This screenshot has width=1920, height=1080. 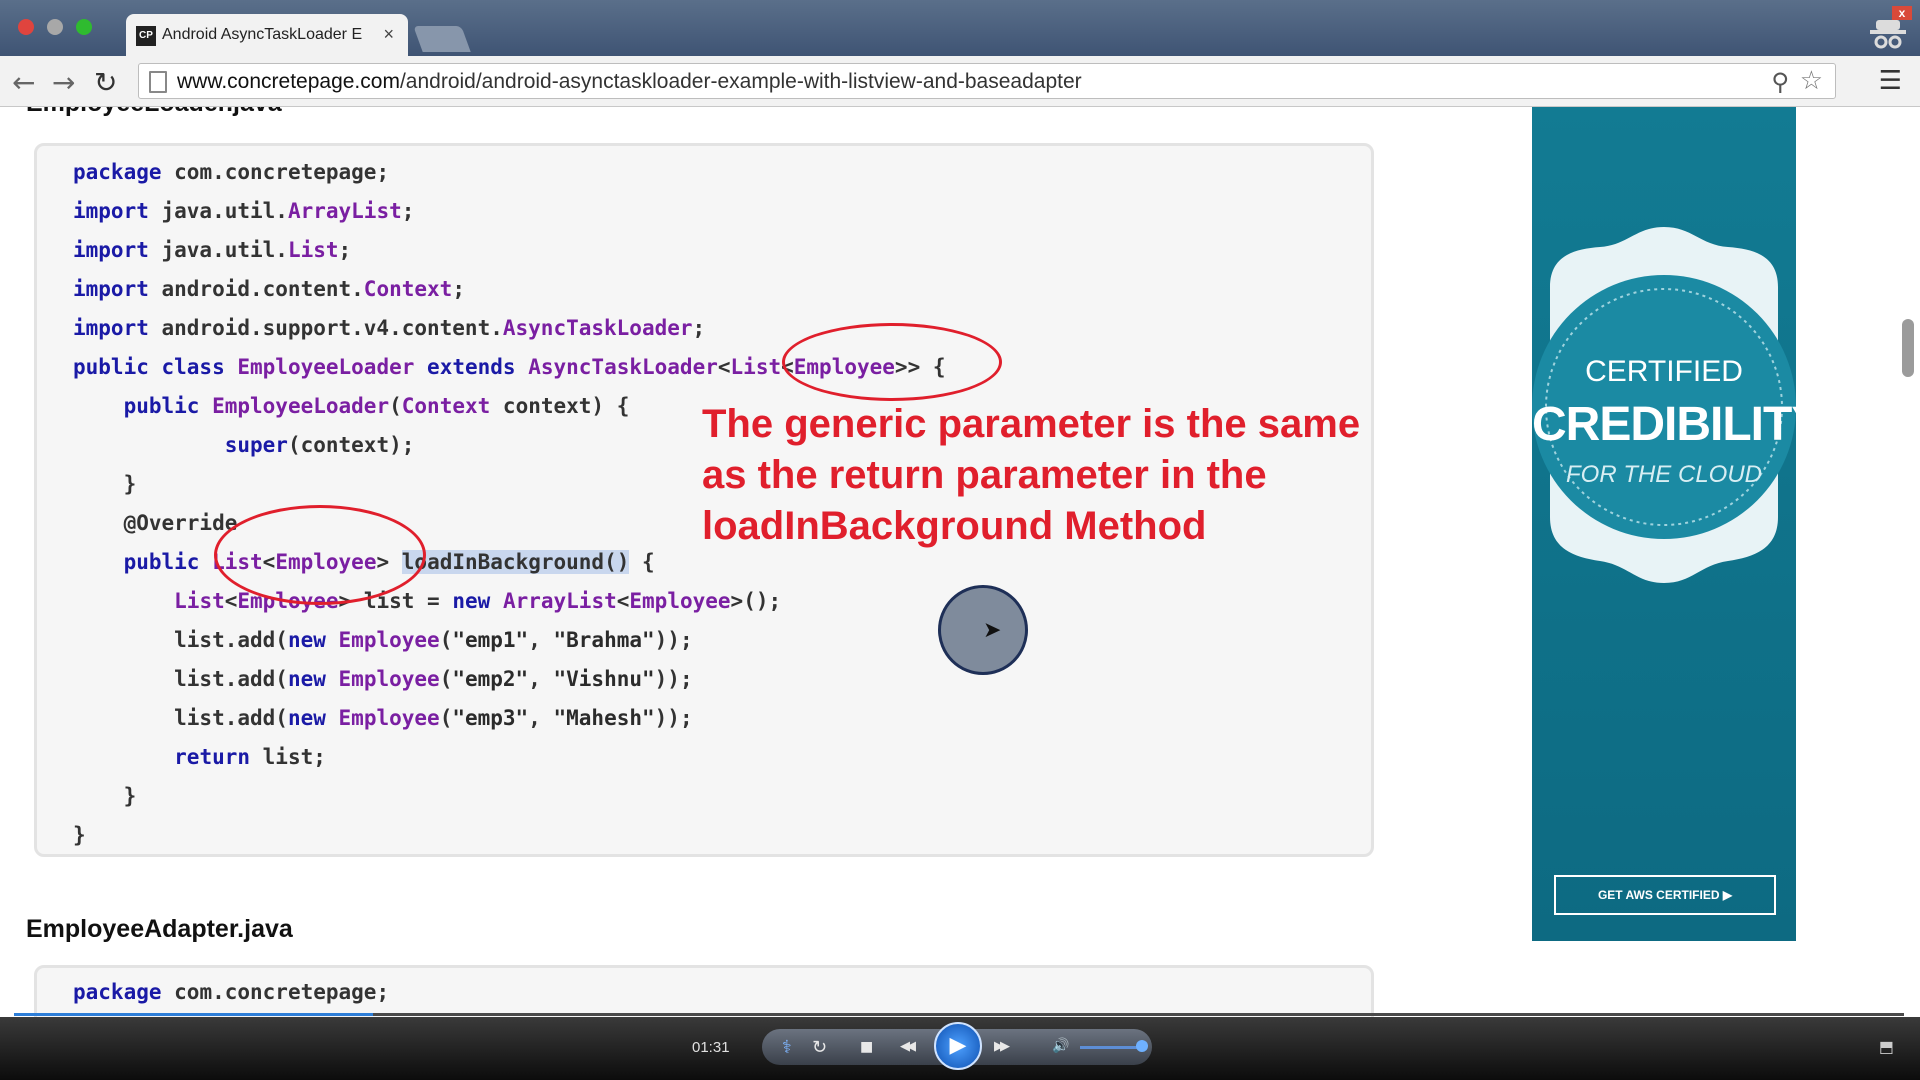 What do you see at coordinates (63, 82) in the screenshot?
I see `forward-icon: →` at bounding box center [63, 82].